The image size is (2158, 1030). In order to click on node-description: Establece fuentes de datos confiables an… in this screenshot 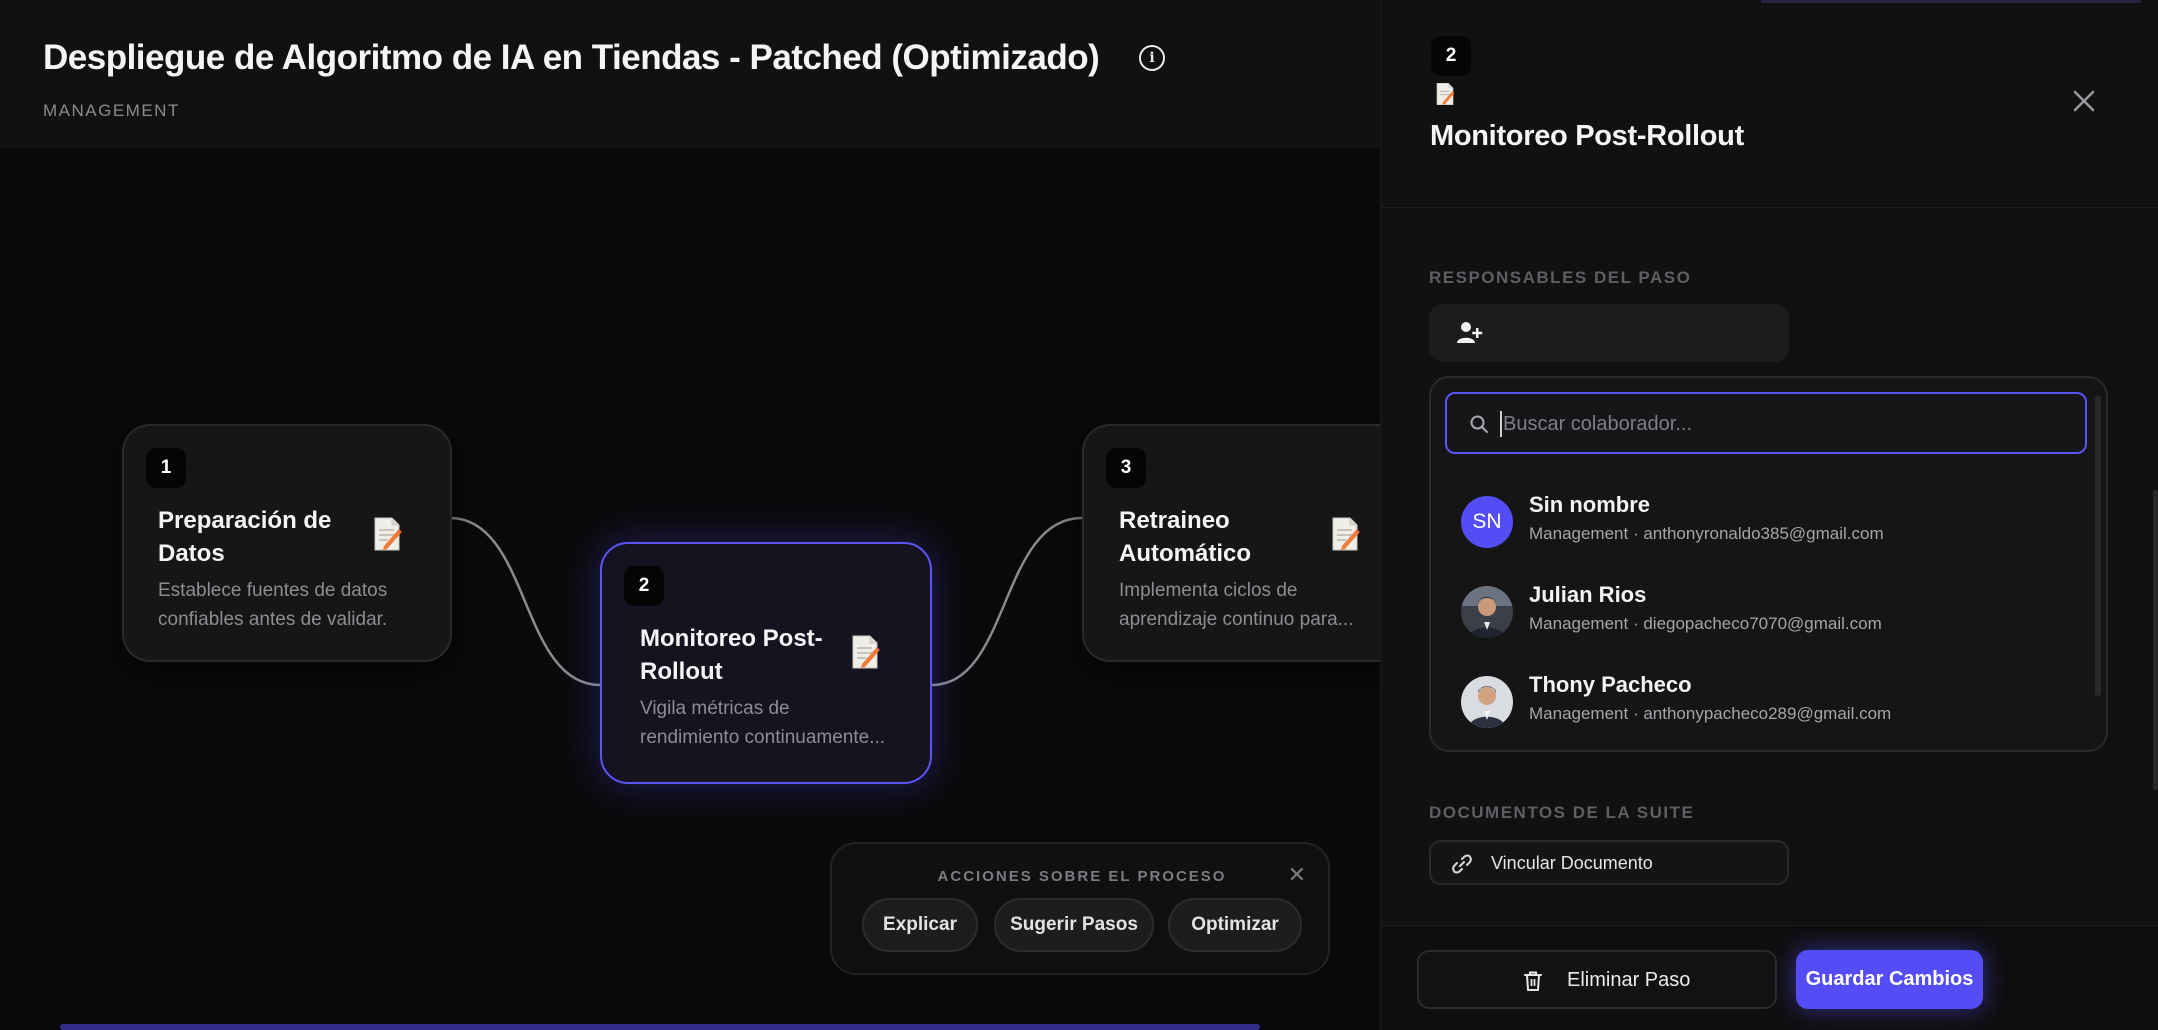, I will do `click(273, 605)`.